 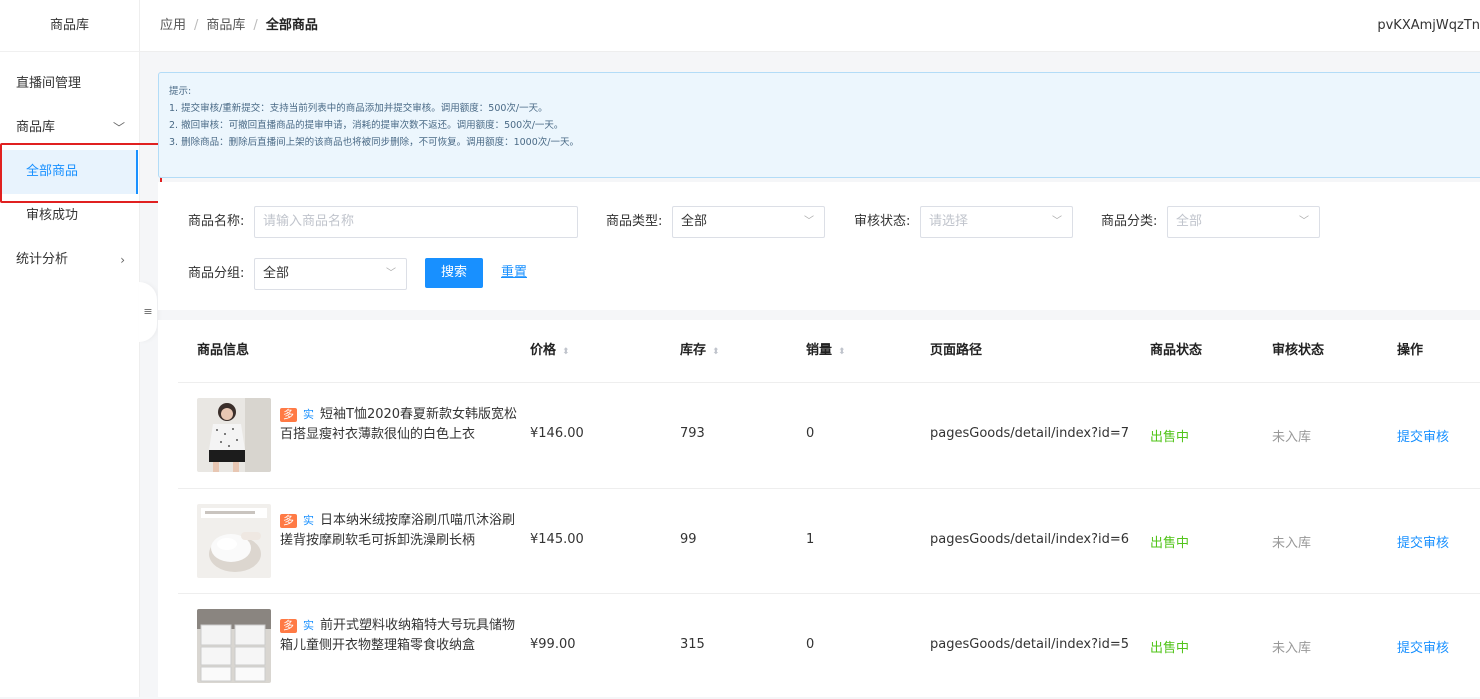 I want to click on price-cell: ¥145.00, so click(x=557, y=539).